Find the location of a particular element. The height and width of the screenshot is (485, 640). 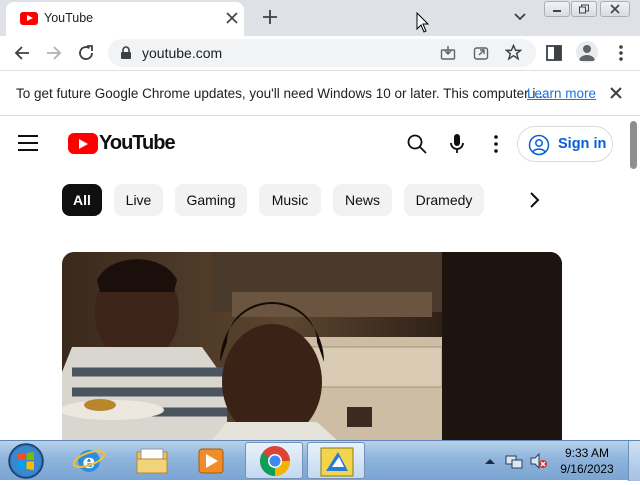

show-desktop-button is located at coordinates (634, 461).